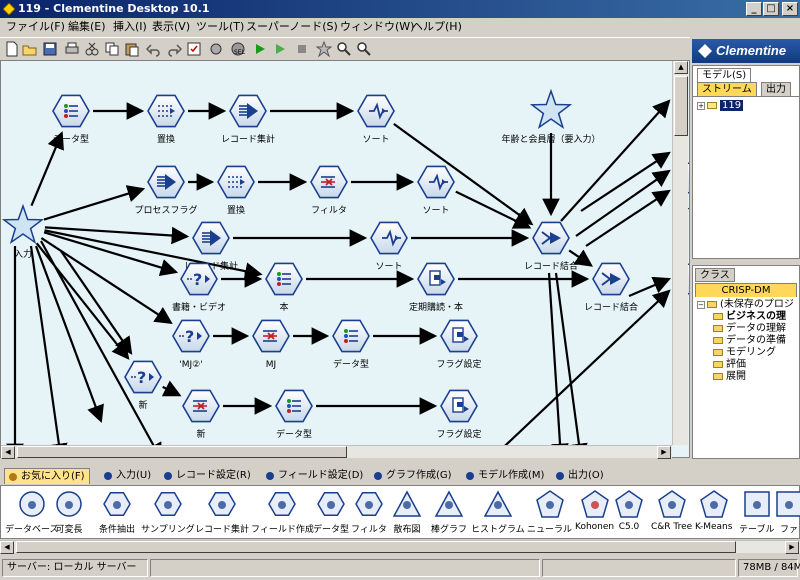  What do you see at coordinates (302, 49) in the screenshot?
I see `stop-icon` at bounding box center [302, 49].